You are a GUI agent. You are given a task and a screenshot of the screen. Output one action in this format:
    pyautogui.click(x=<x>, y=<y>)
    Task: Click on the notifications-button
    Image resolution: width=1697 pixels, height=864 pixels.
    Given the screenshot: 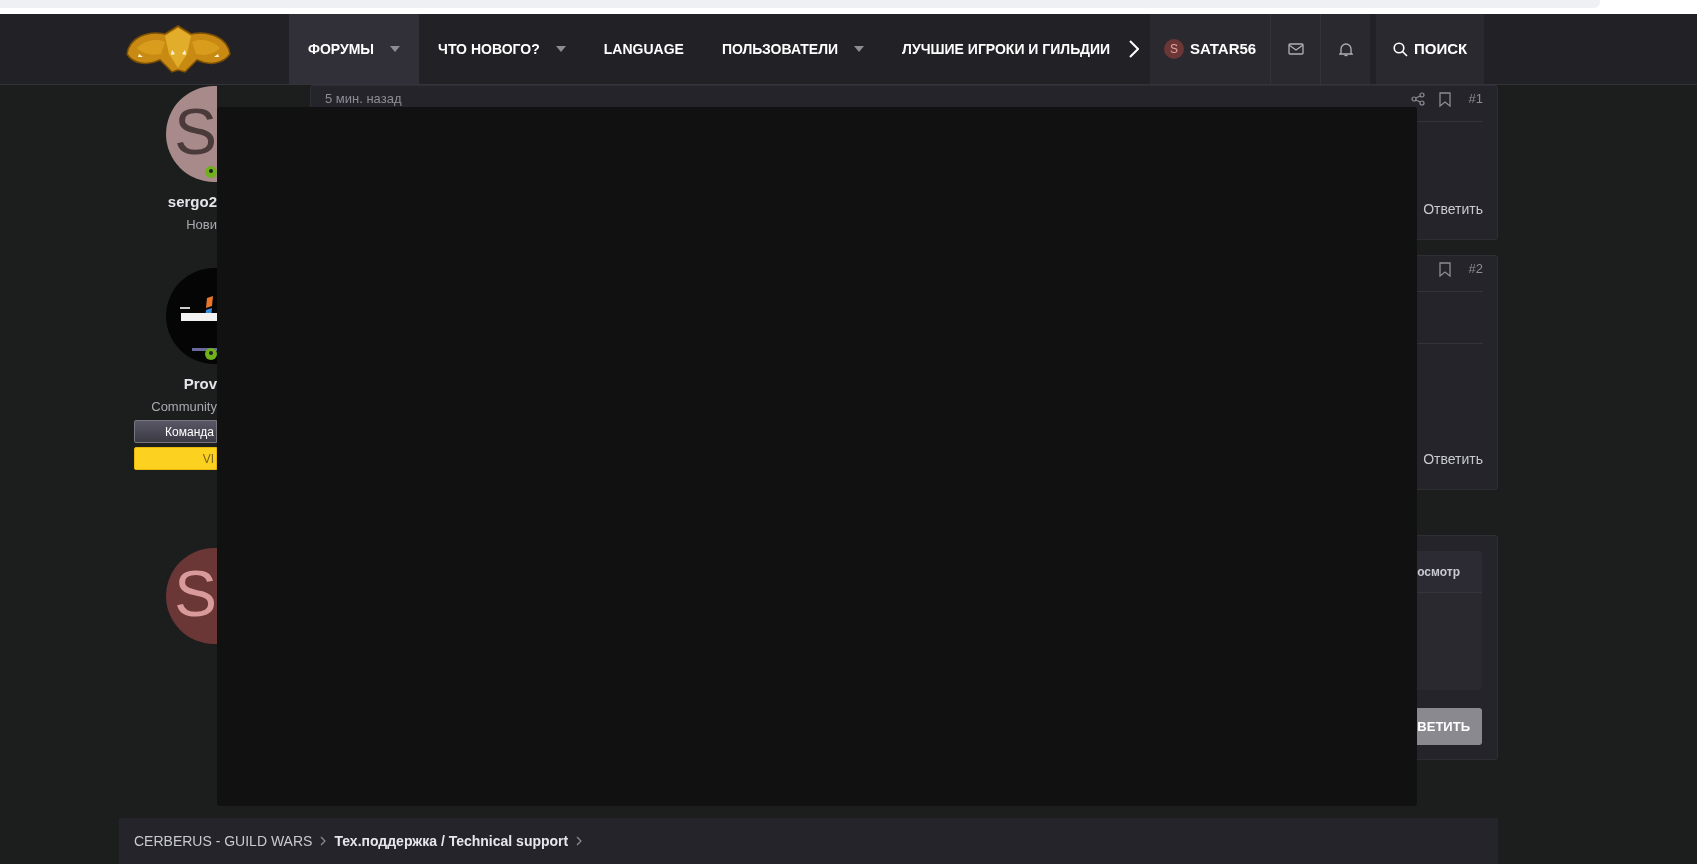 What is the action you would take?
    pyautogui.click(x=1345, y=49)
    